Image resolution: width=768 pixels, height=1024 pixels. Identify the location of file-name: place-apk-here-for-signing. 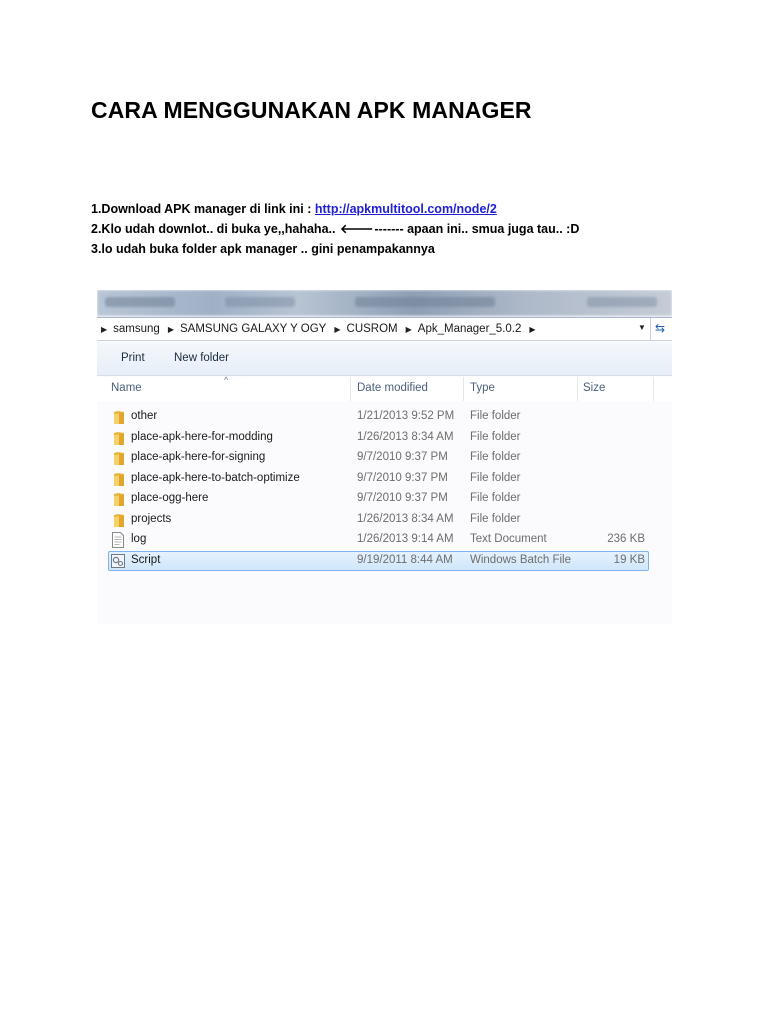
(198, 457).